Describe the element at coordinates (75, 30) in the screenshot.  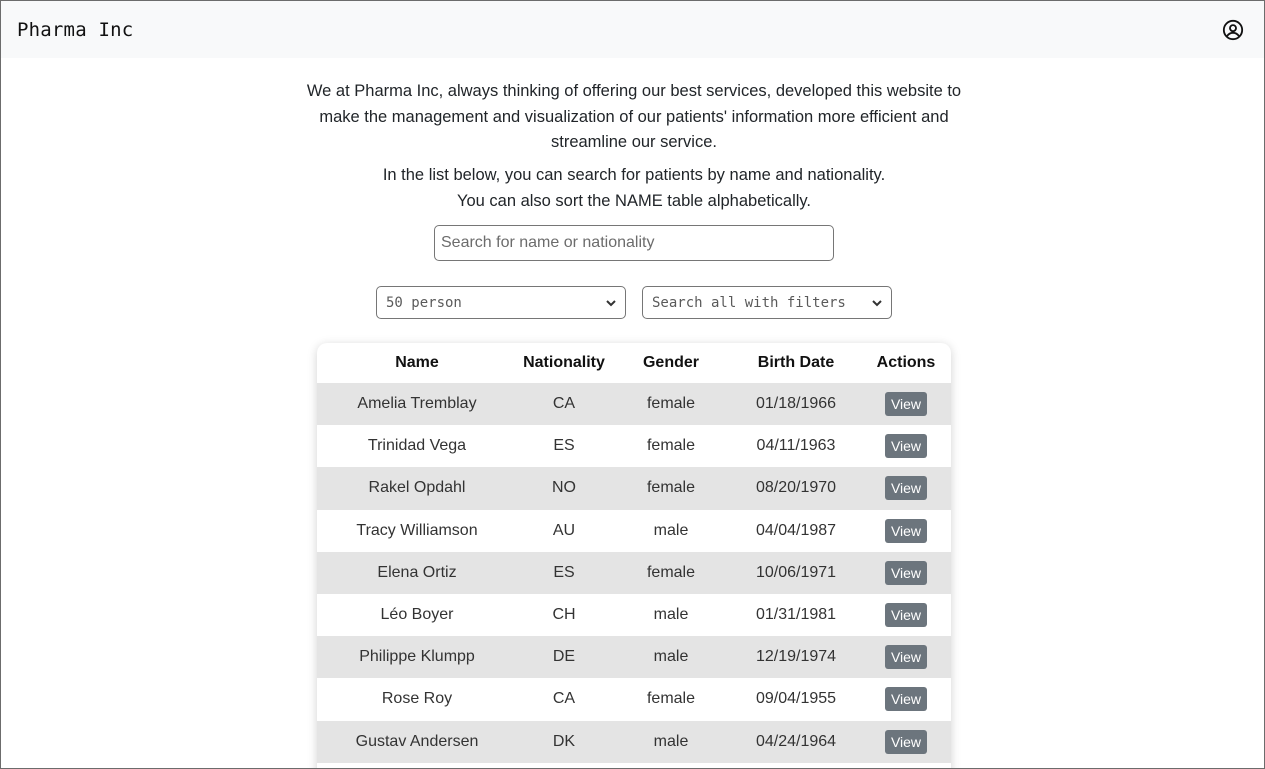
I see `brand-title: Pharma Inc` at that location.